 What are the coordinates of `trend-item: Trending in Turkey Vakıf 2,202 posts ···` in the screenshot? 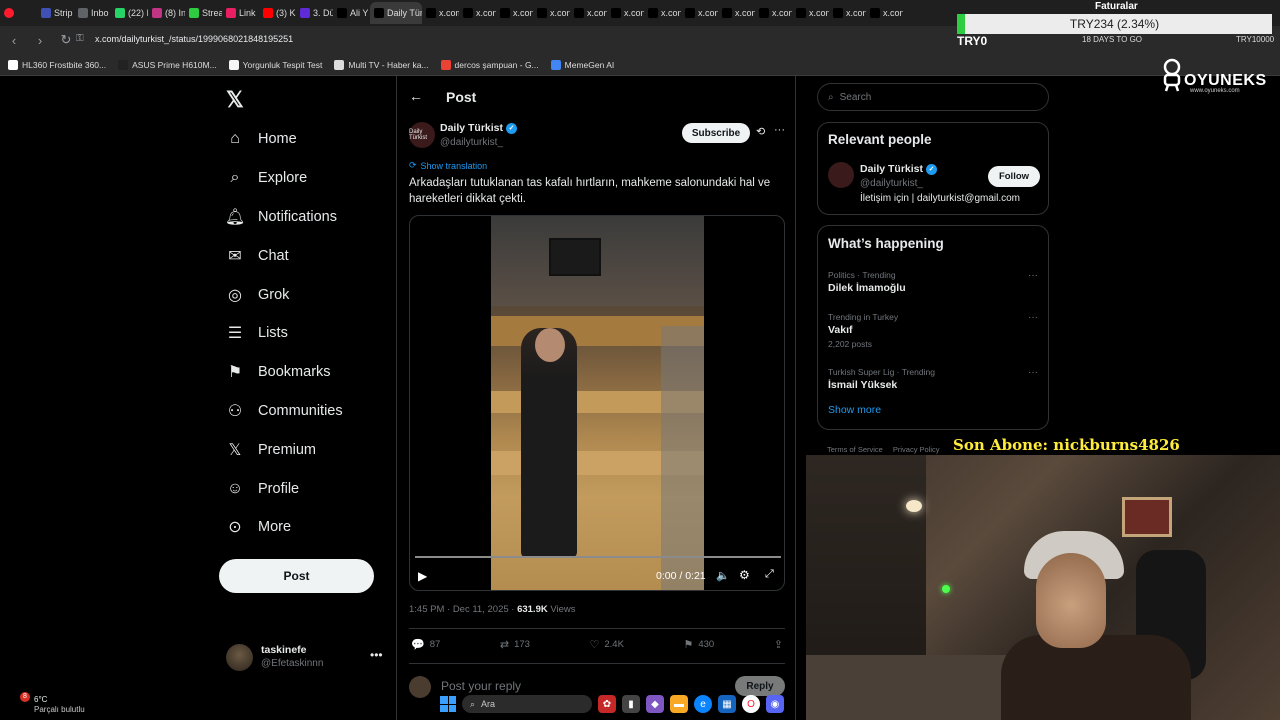 It's located at (933, 330).